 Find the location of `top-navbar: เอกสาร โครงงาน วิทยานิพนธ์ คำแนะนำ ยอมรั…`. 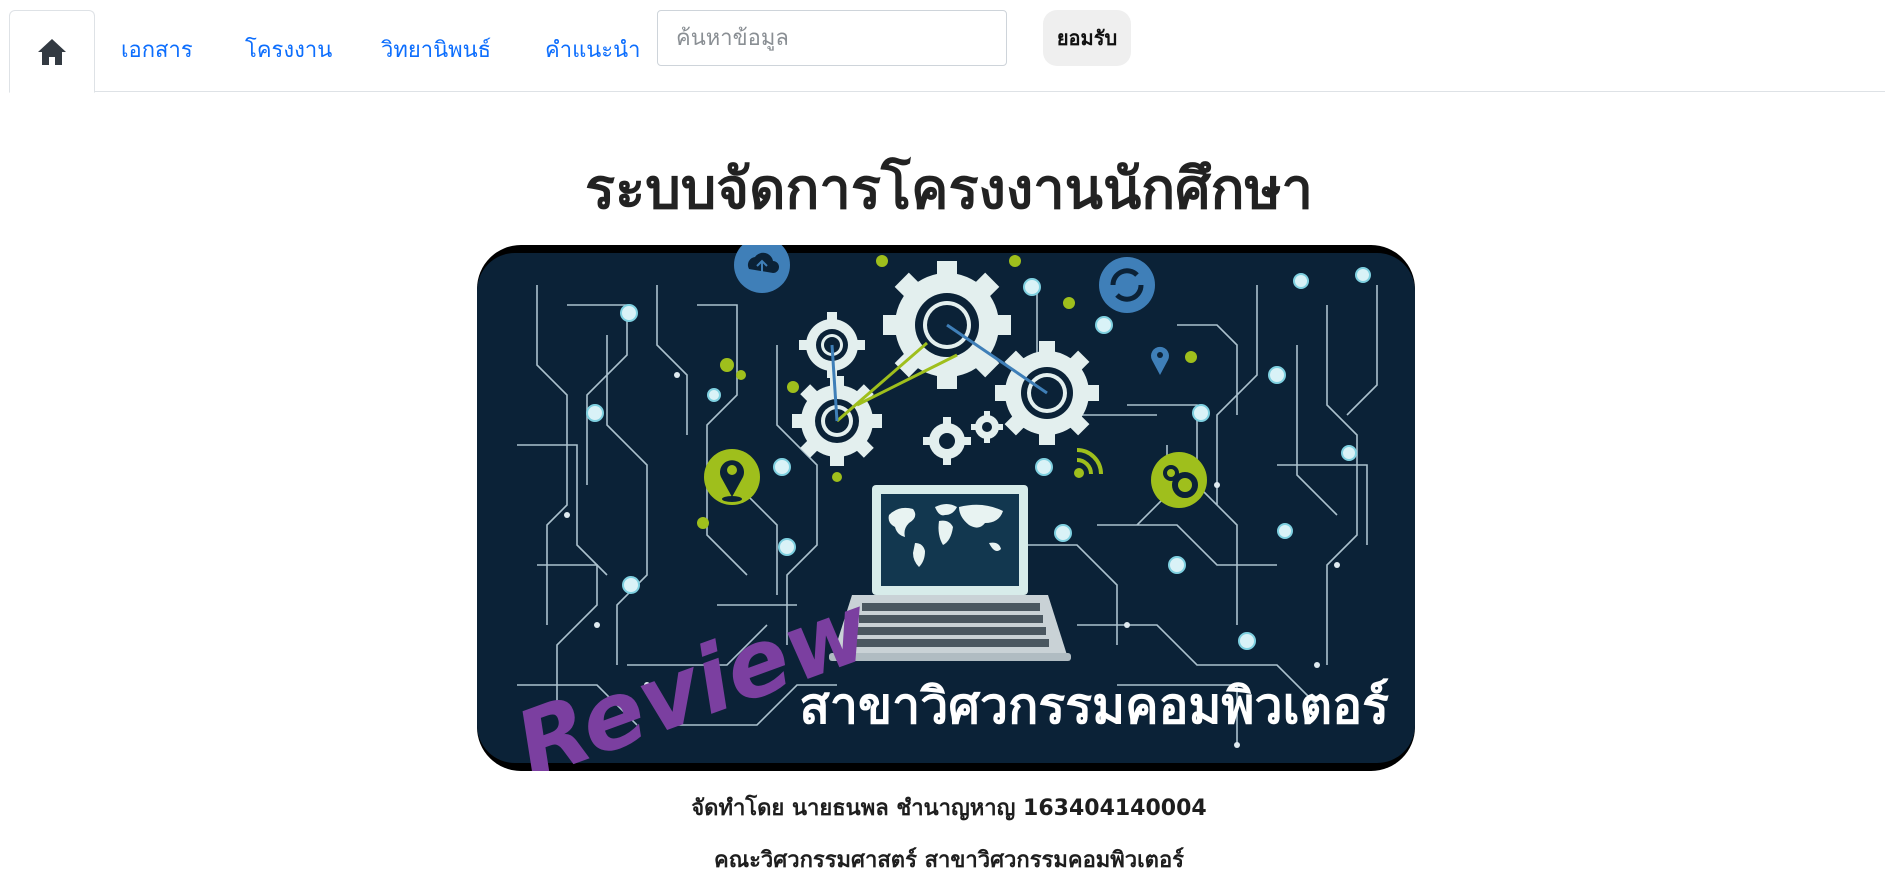

top-navbar: เอกสาร โครงงาน วิทยานิพนธ์ คำแนะนำ ยอมรั… is located at coordinates (947, 51).